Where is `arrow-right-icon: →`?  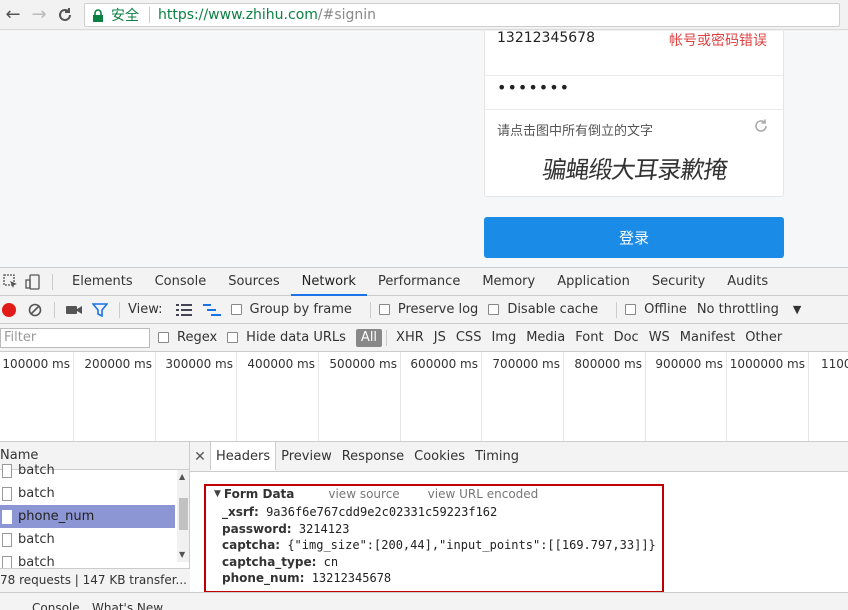 arrow-right-icon: → is located at coordinates (39, 14).